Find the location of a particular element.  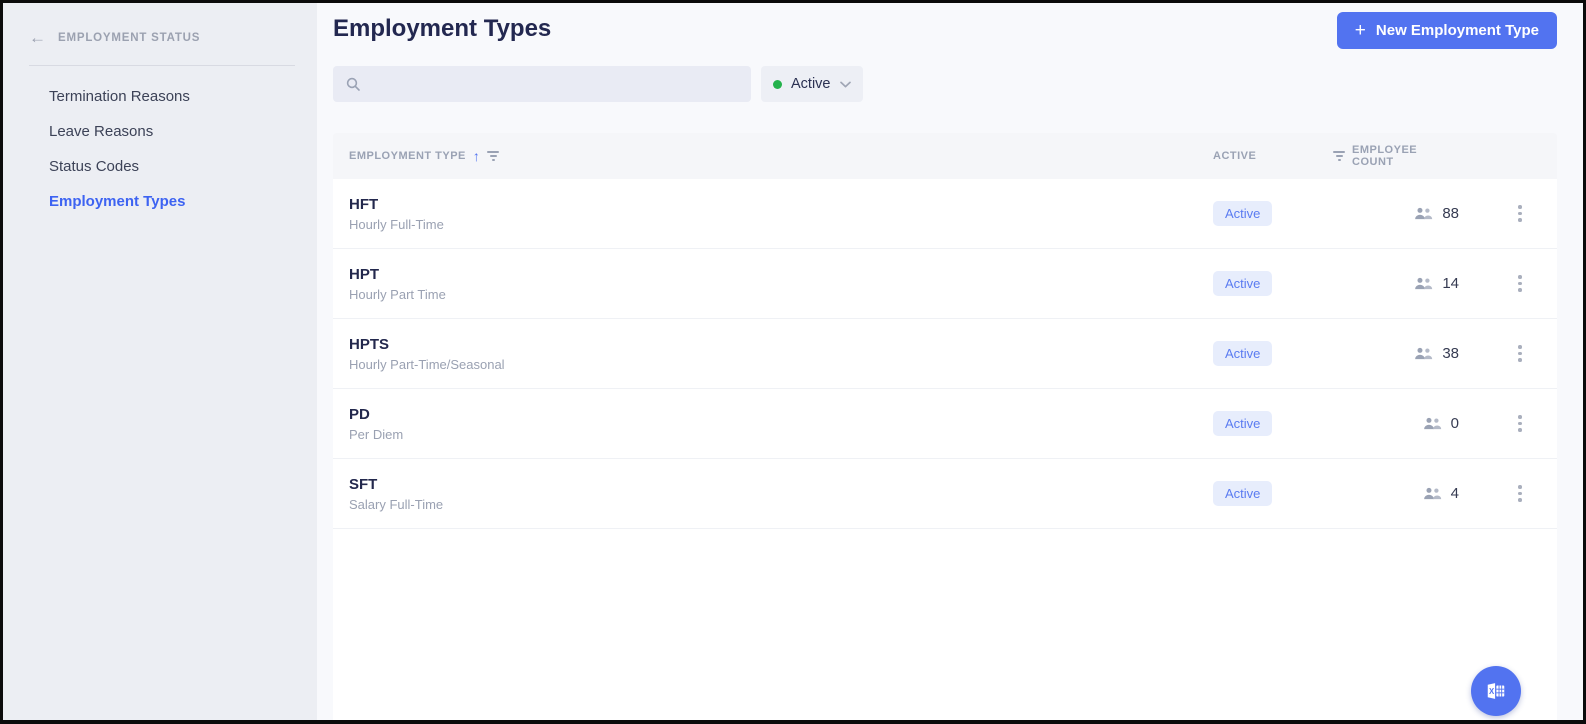

employment-type-description: Per Diem is located at coordinates (376, 434).